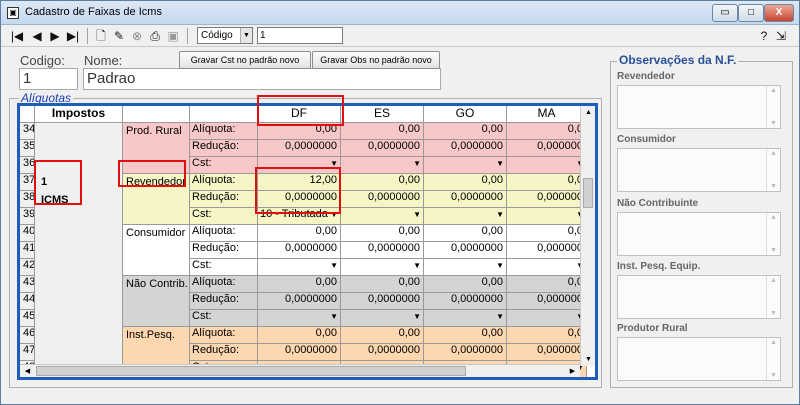  I want to click on gravar-cst-button: Gravar Cst no padrão novo, so click(245, 60).